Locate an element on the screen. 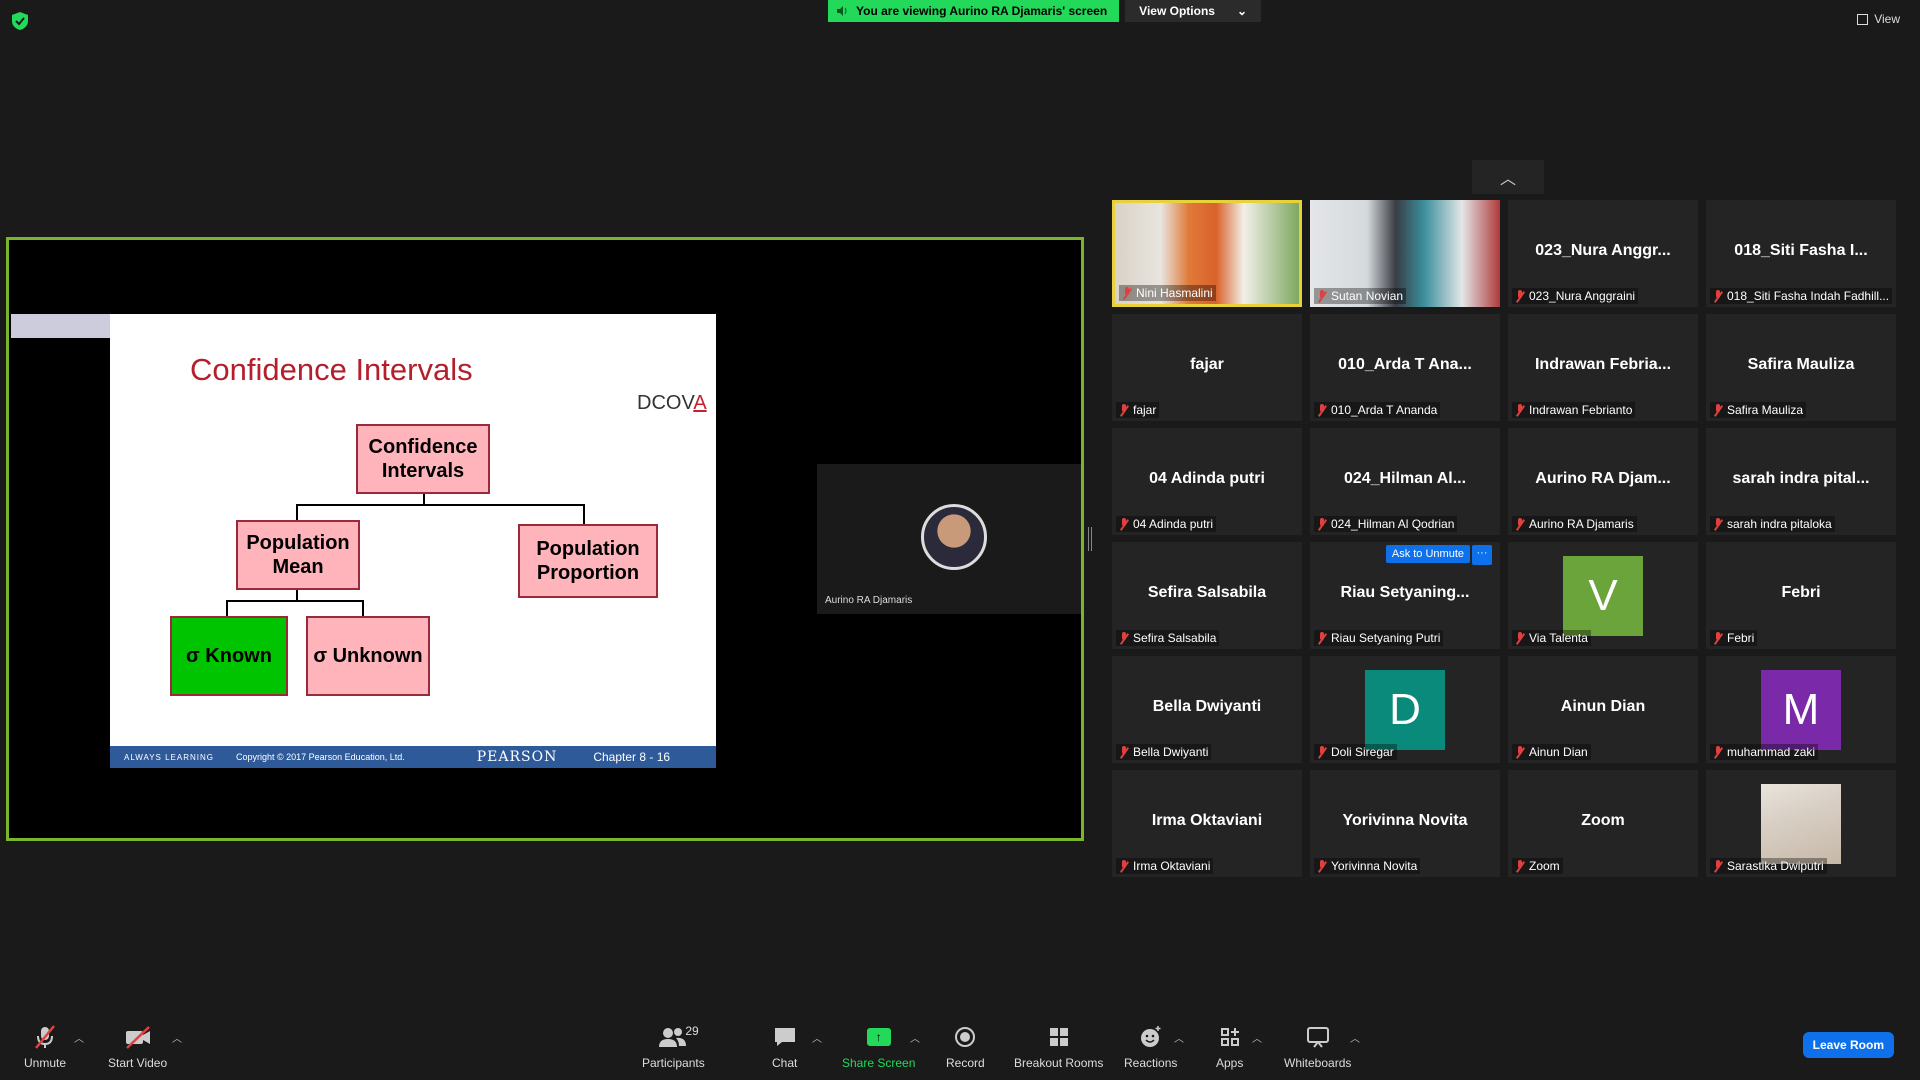 Image resolution: width=1920 pixels, height=1080 pixels. share-screen-button: ↑ Share Screen is located at coordinates (878, 1046).